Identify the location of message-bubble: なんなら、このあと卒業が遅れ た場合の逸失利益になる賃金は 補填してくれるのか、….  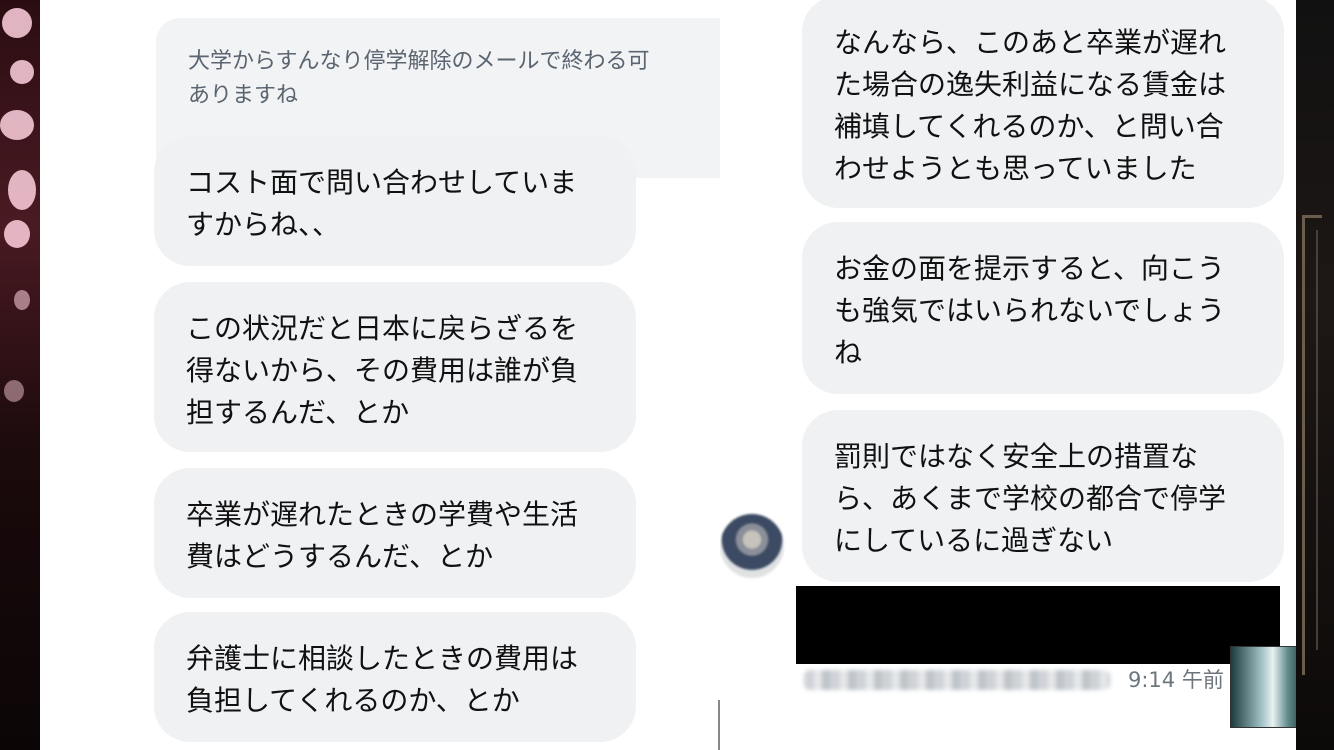
(1043, 104).